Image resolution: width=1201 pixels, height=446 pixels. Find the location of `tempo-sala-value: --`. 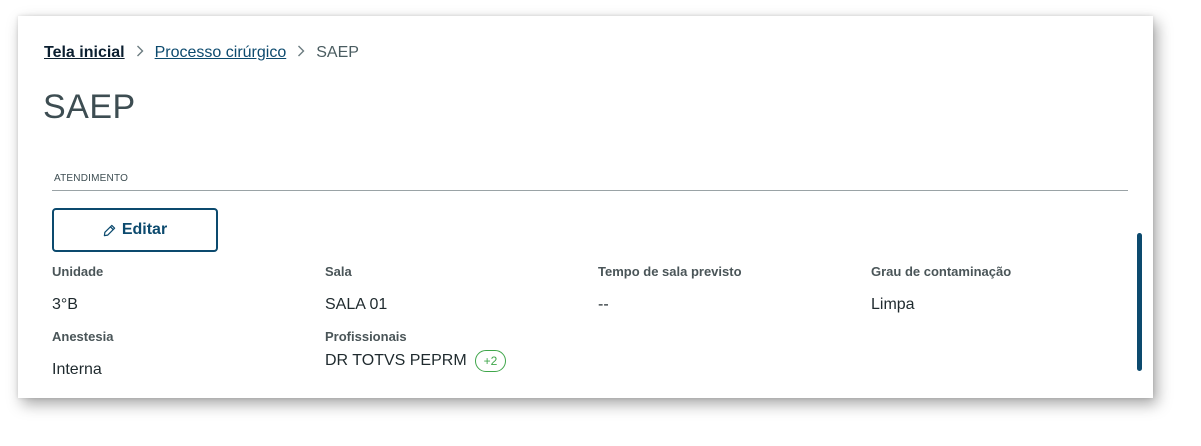

tempo-sala-value: -- is located at coordinates (603, 304).